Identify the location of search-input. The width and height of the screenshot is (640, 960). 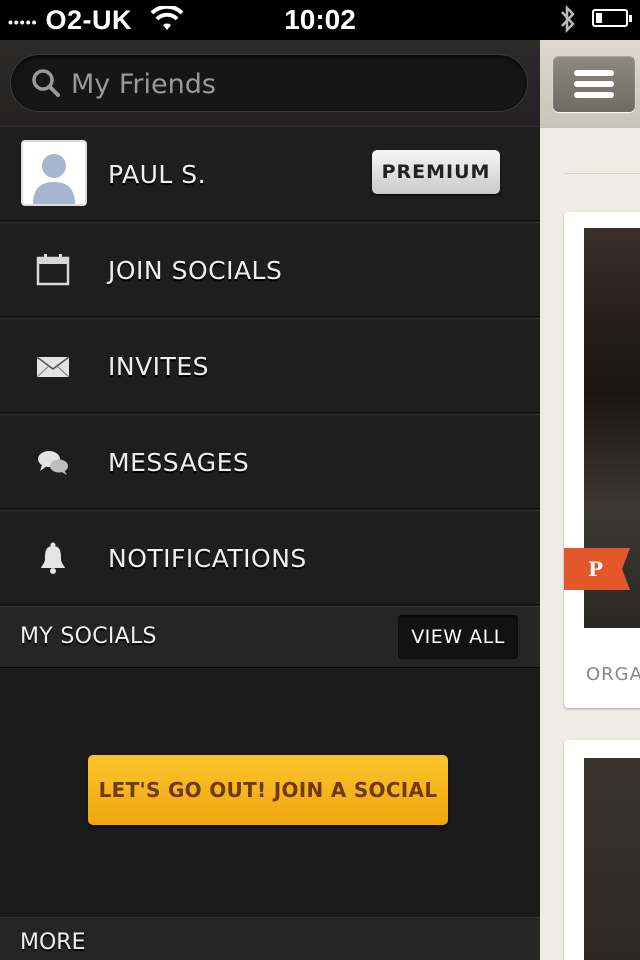
(291, 84).